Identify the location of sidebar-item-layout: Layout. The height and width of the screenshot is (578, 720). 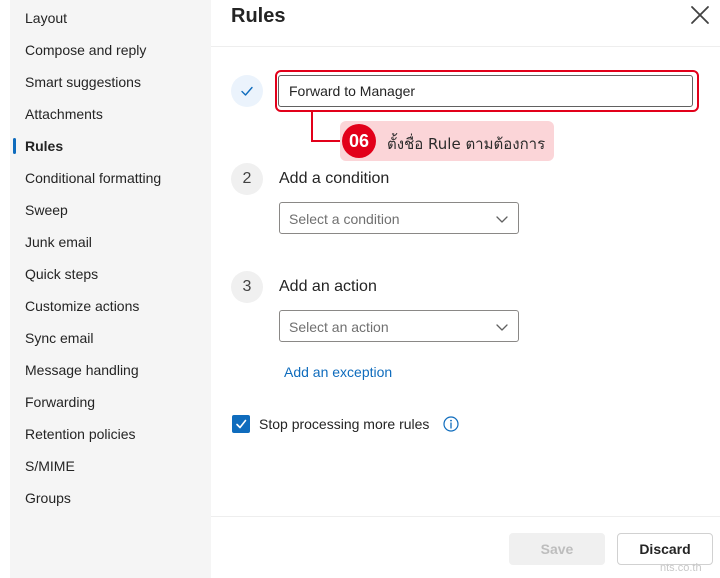
(46, 18).